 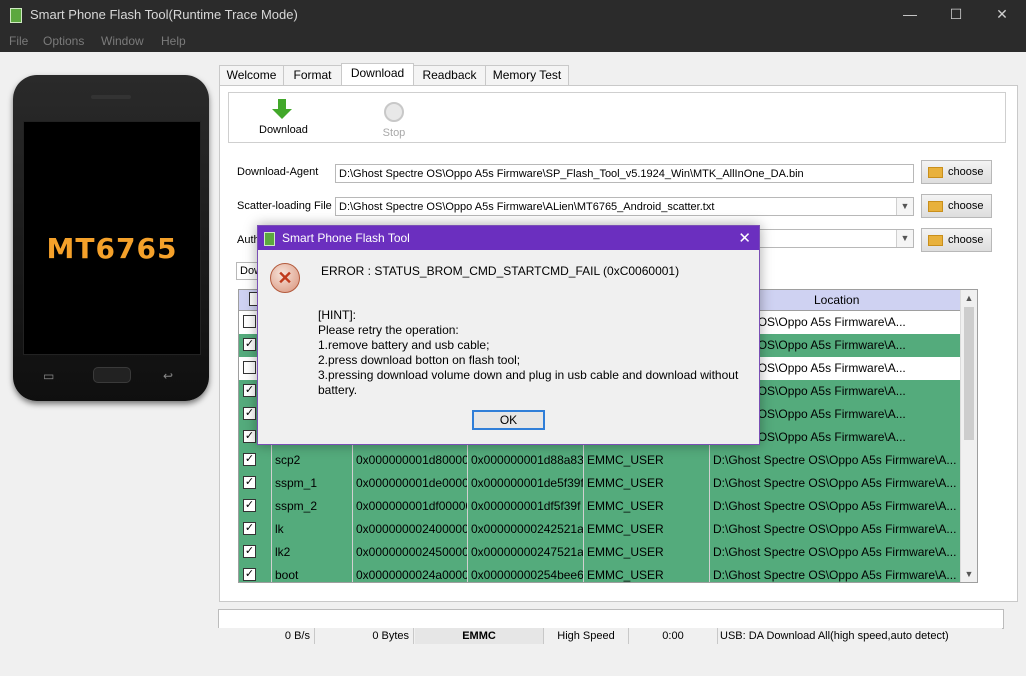 I want to click on download-label: Download, so click(x=283, y=130).